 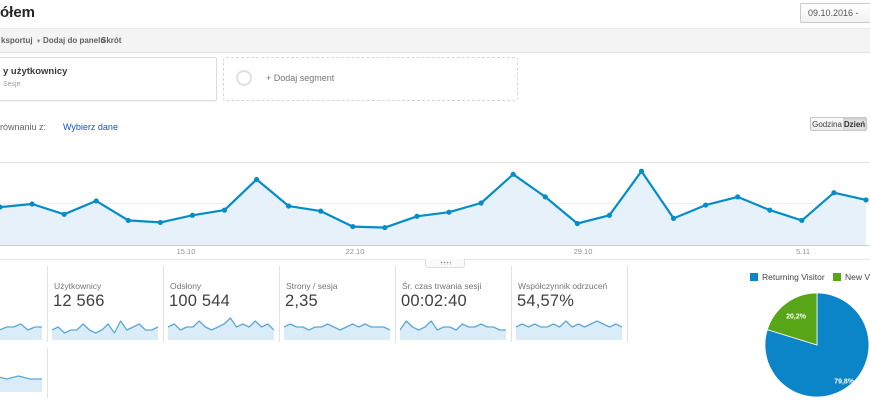 I want to click on report-toolbar: ksportuj ▼ Dodaj do panelu Skrót, so click(x=435, y=40).